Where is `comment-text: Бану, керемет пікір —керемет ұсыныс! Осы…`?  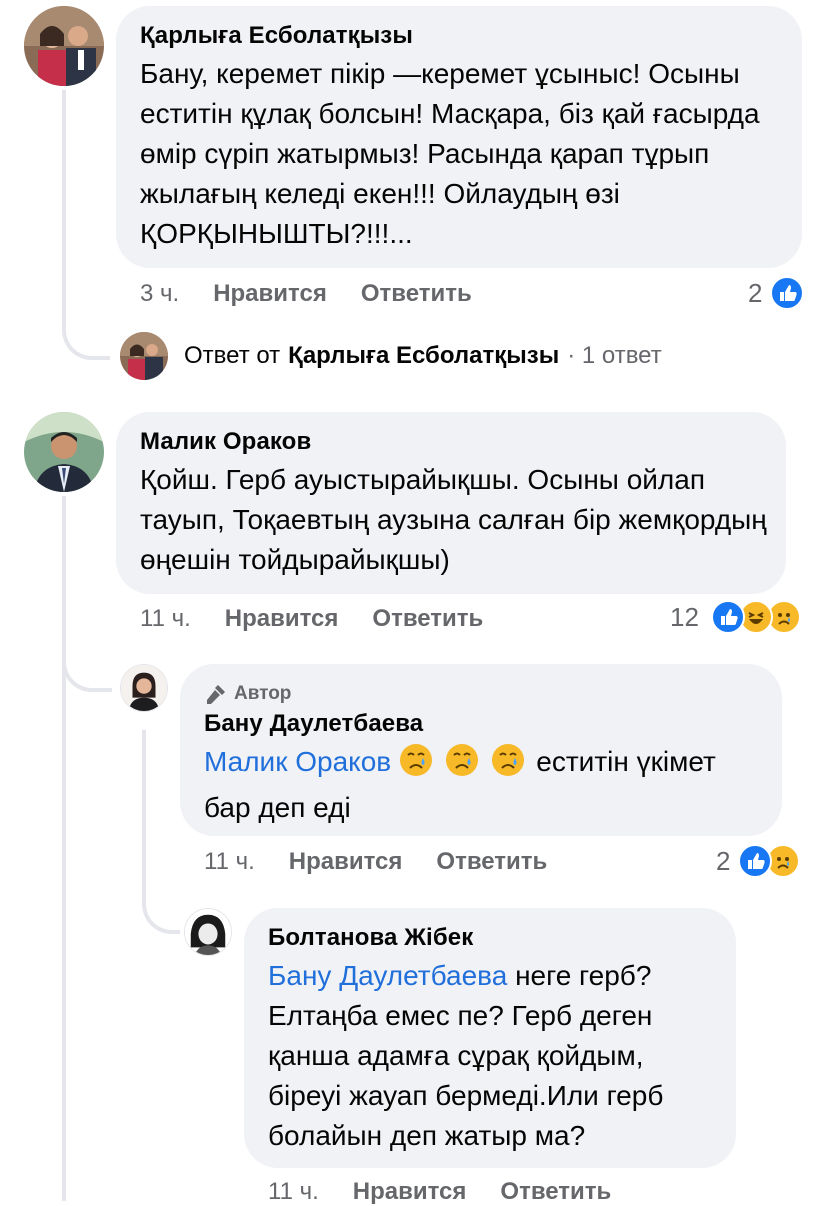 comment-text: Бану, керемет пікір —керемет ұсыныс! Осы… is located at coordinates (450, 153).